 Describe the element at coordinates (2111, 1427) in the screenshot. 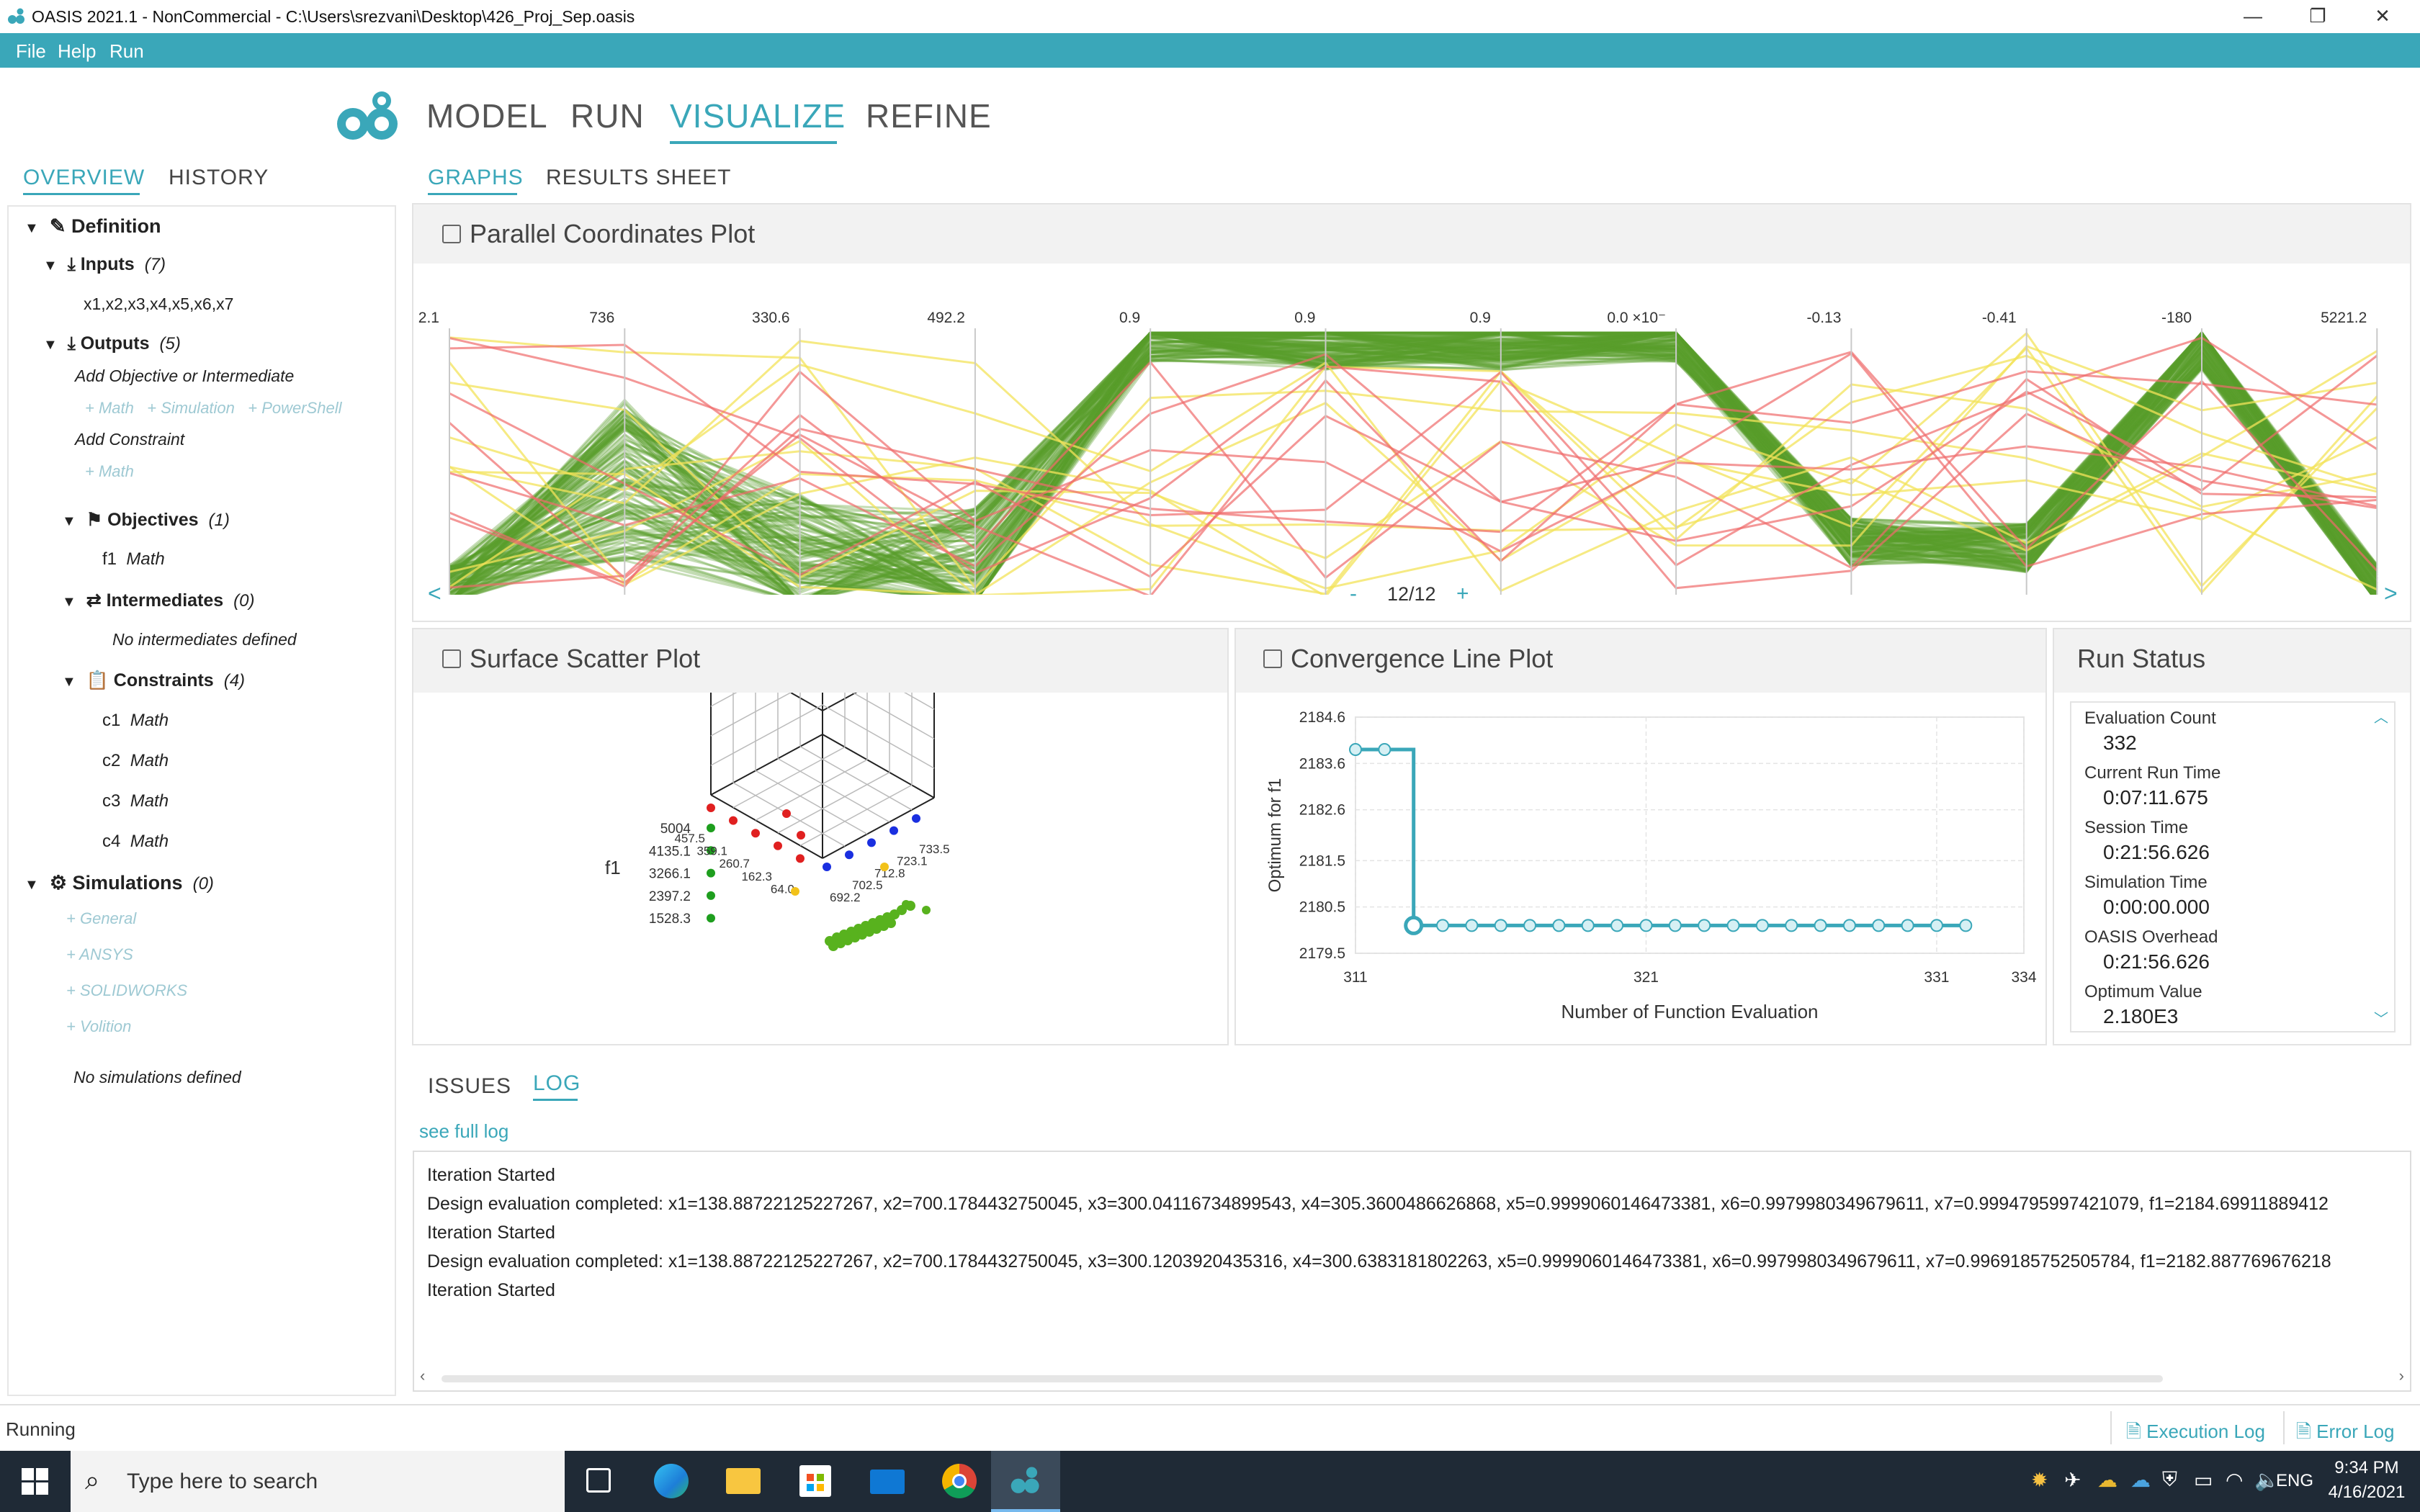

I see `status-divider` at that location.